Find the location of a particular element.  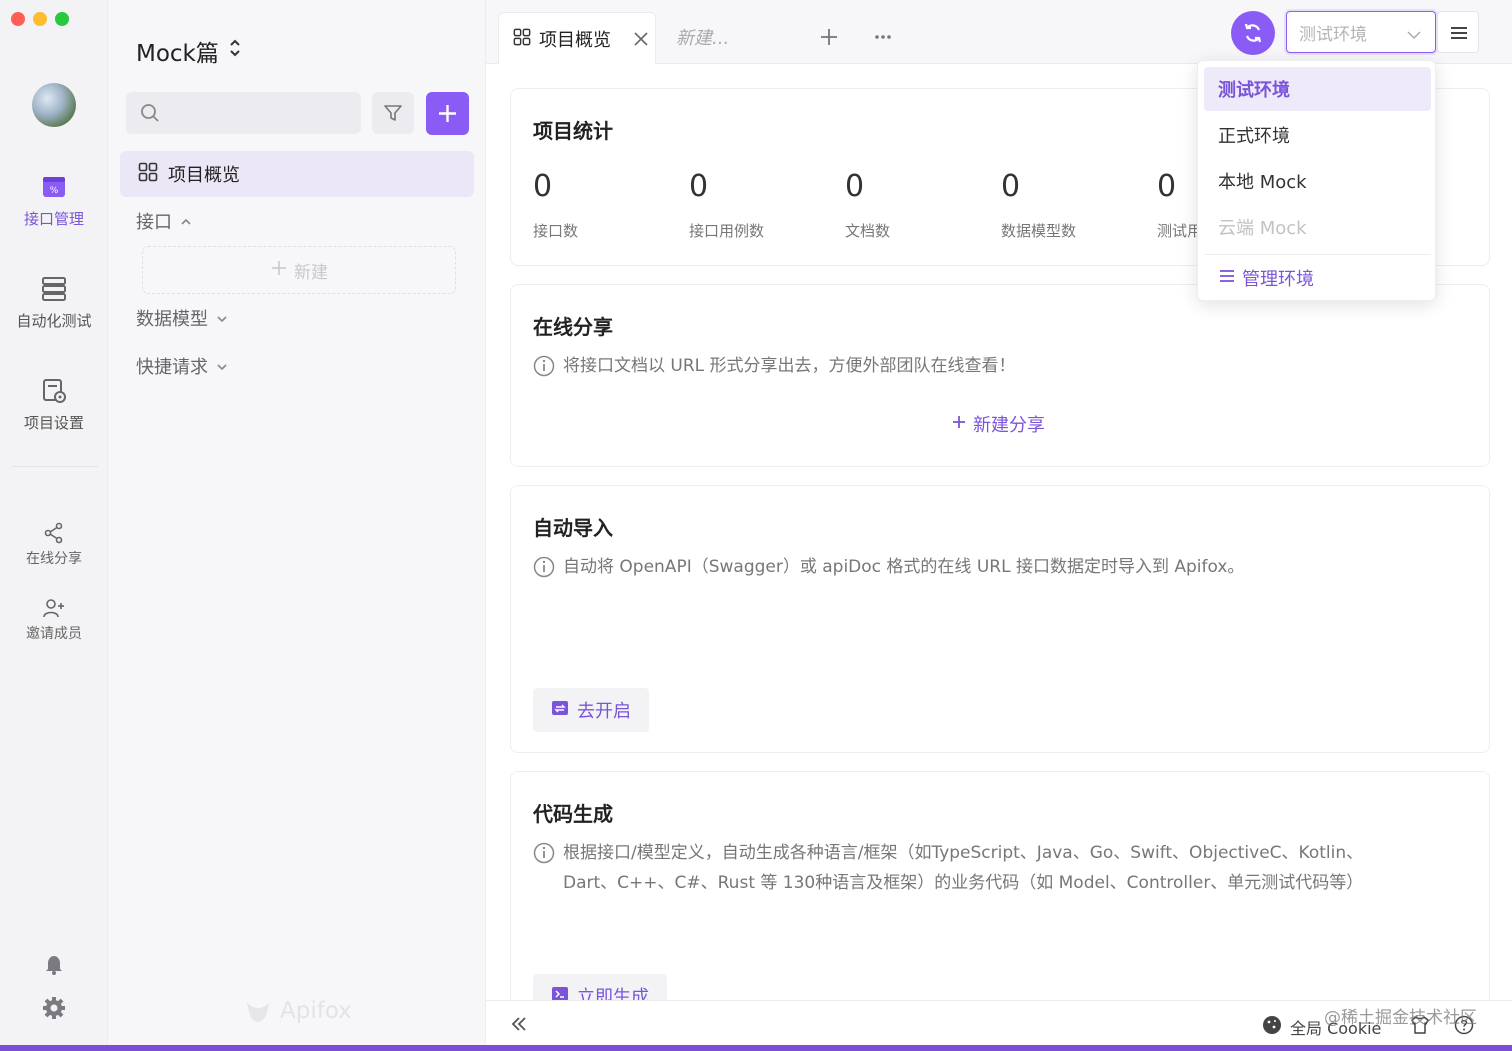

search-box is located at coordinates (243, 113).